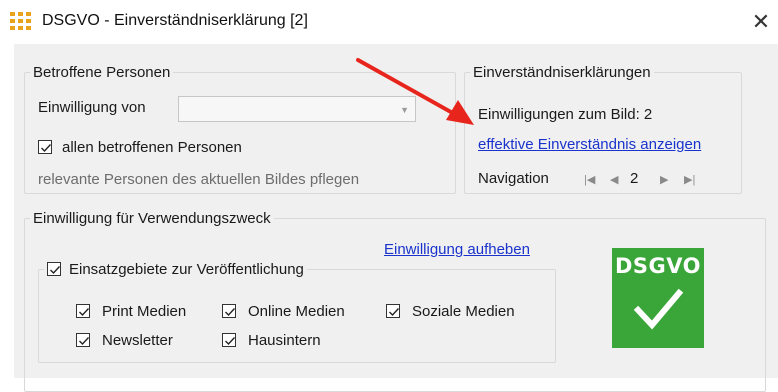 Image resolution: width=778 pixels, height=392 pixels. I want to click on einwilligung-von-combo: ▼, so click(297, 109).